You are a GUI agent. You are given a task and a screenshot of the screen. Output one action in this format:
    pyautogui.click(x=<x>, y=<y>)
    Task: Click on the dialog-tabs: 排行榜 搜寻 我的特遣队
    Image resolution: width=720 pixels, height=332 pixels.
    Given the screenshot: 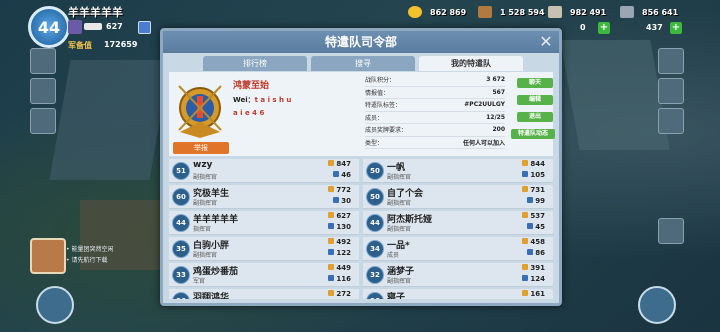 What is the action you would take?
    pyautogui.click(x=363, y=63)
    